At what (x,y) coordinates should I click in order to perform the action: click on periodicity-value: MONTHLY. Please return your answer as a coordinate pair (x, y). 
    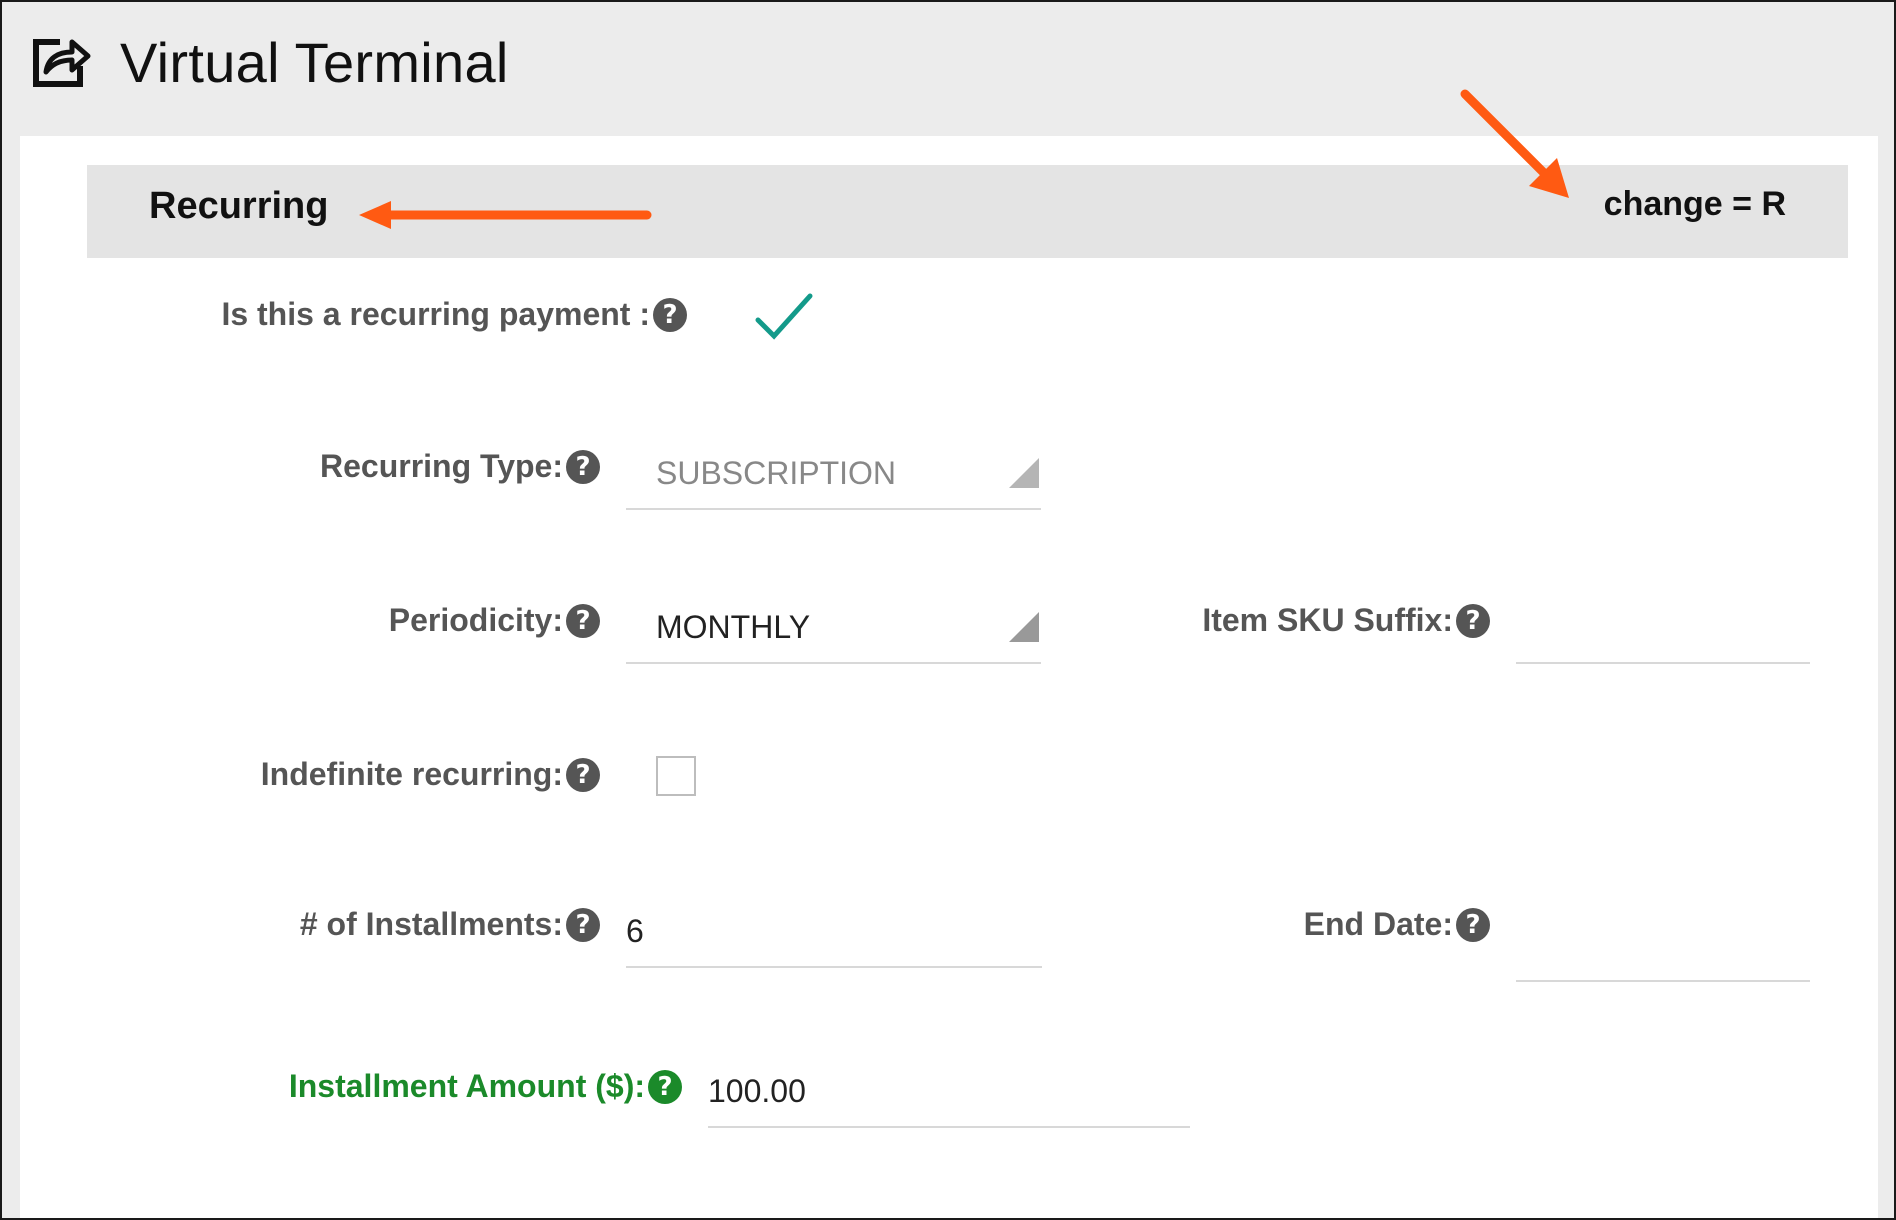
    Looking at the image, I should click on (733, 627).